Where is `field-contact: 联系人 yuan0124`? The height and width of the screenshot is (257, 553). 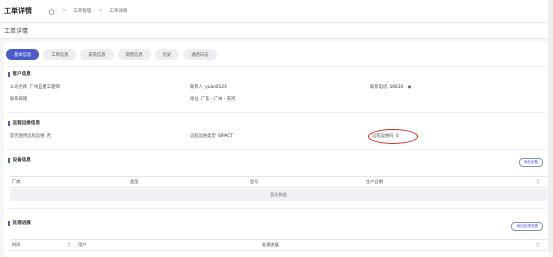 field-contact: 联系人 yuan0124 is located at coordinates (208, 87).